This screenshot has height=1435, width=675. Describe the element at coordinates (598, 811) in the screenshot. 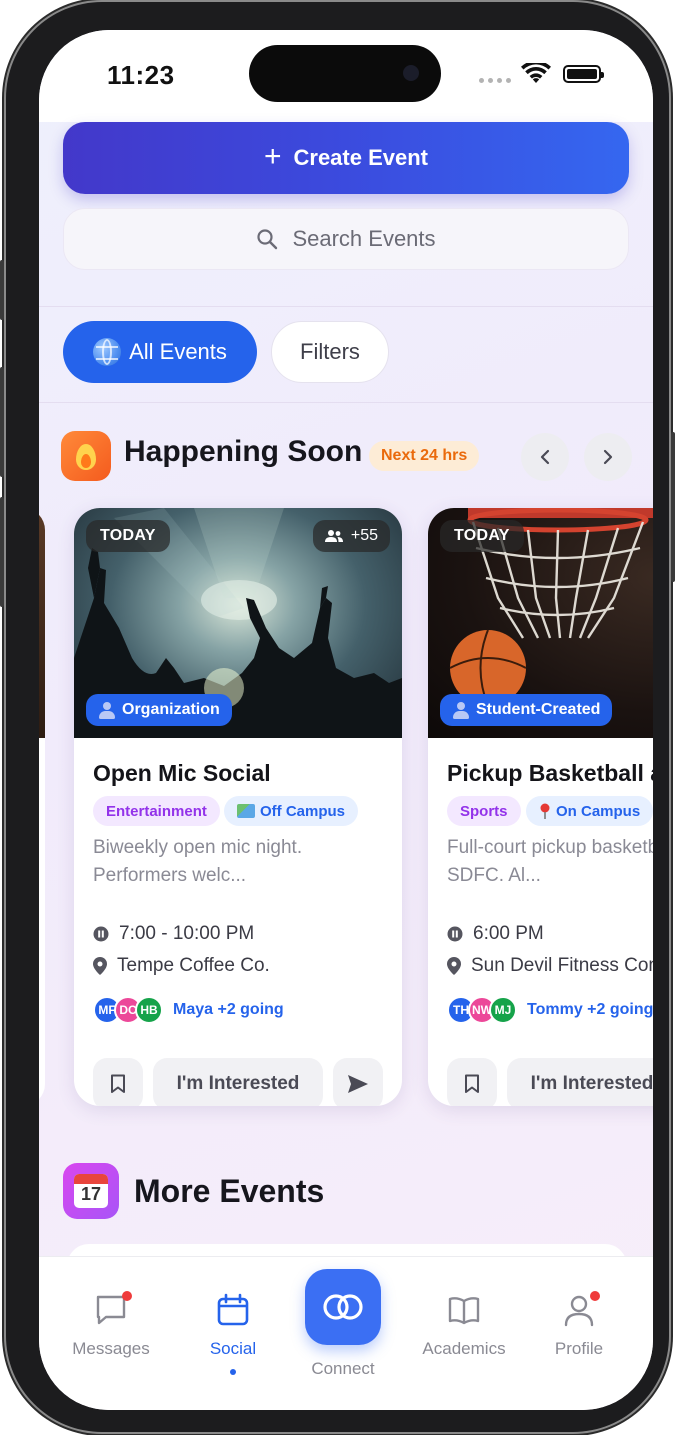

I see `location-type-label: On Campus` at that location.